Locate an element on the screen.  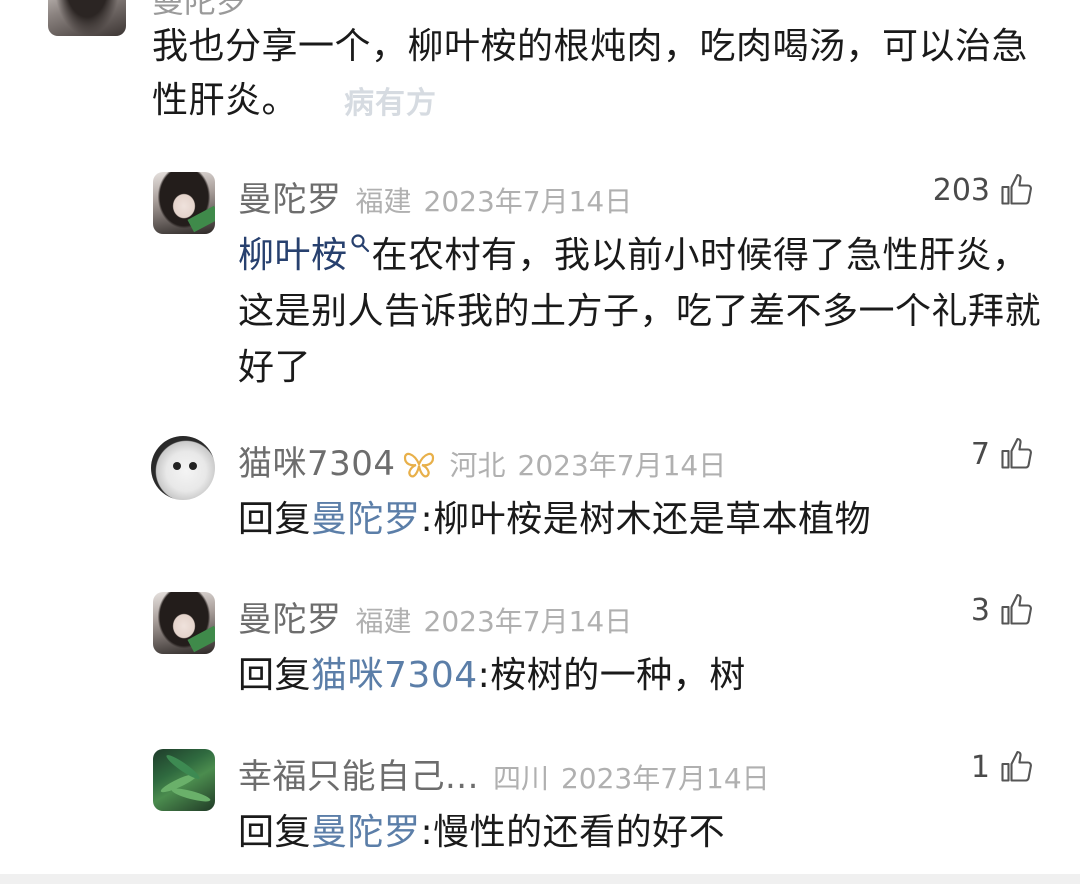
keyword-link: 柳叶桉 is located at coordinates (293, 255).